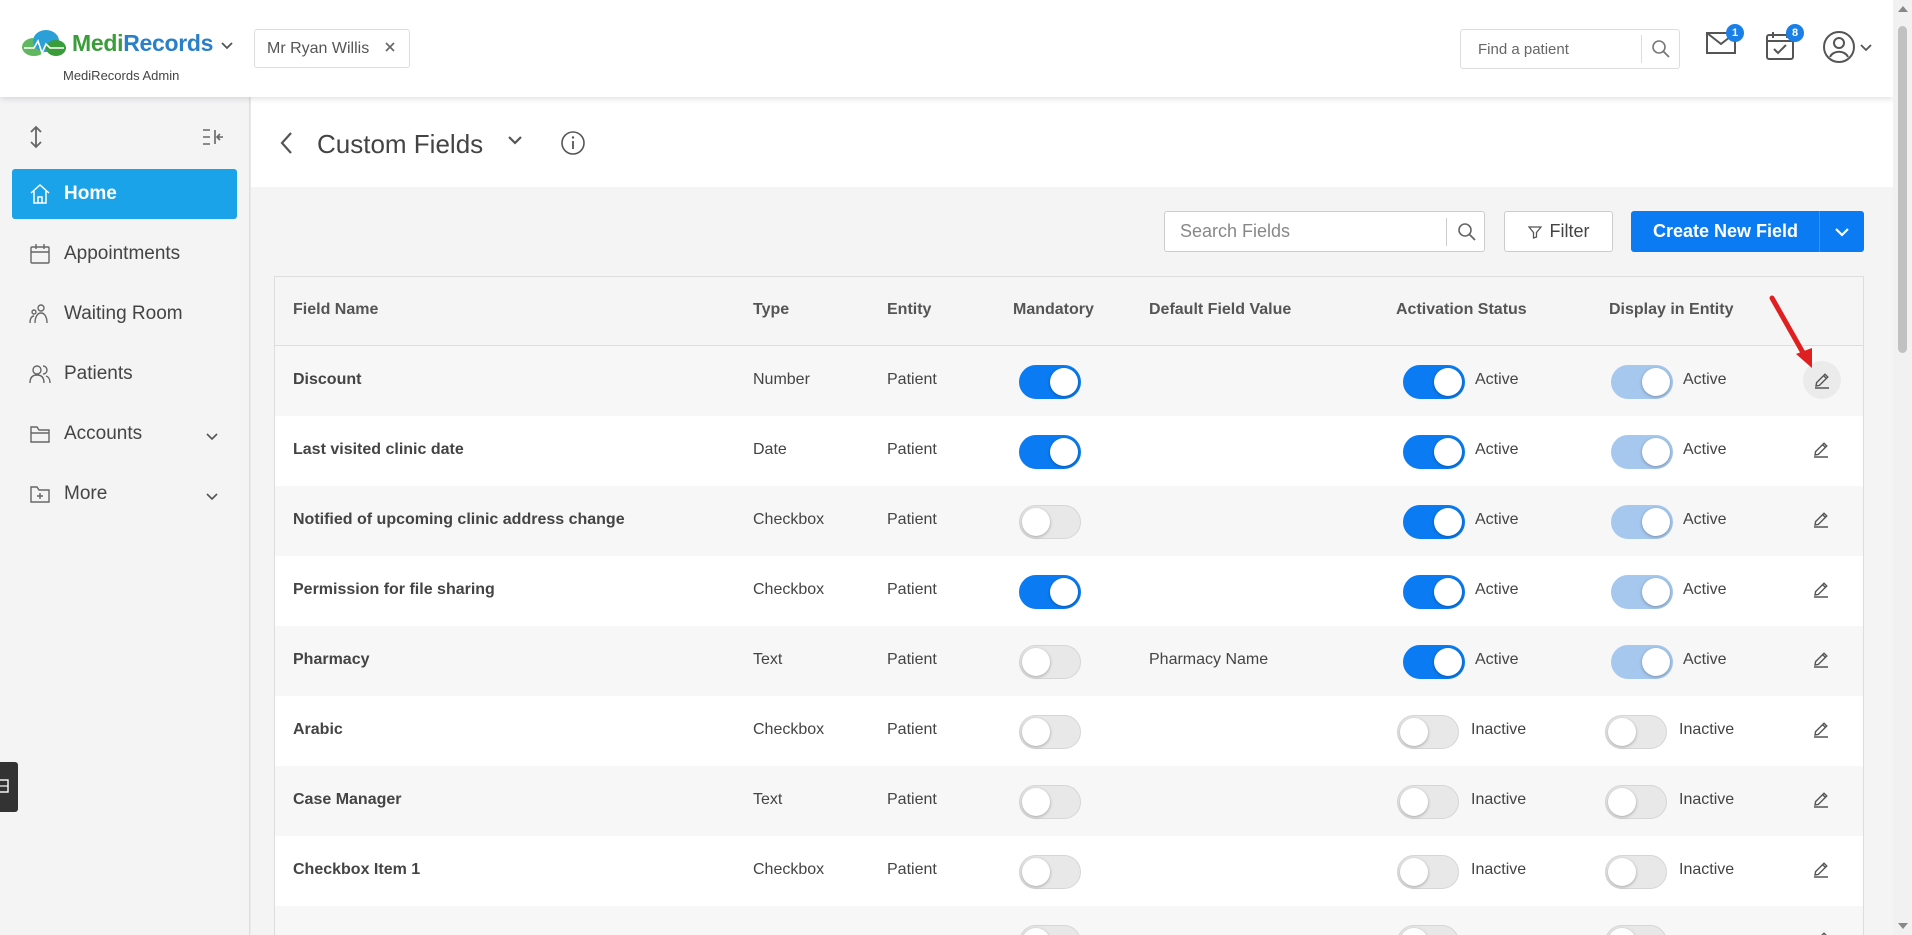  Describe the element at coordinates (124, 494) in the screenshot. I see `sidebar-item-more: More` at that location.